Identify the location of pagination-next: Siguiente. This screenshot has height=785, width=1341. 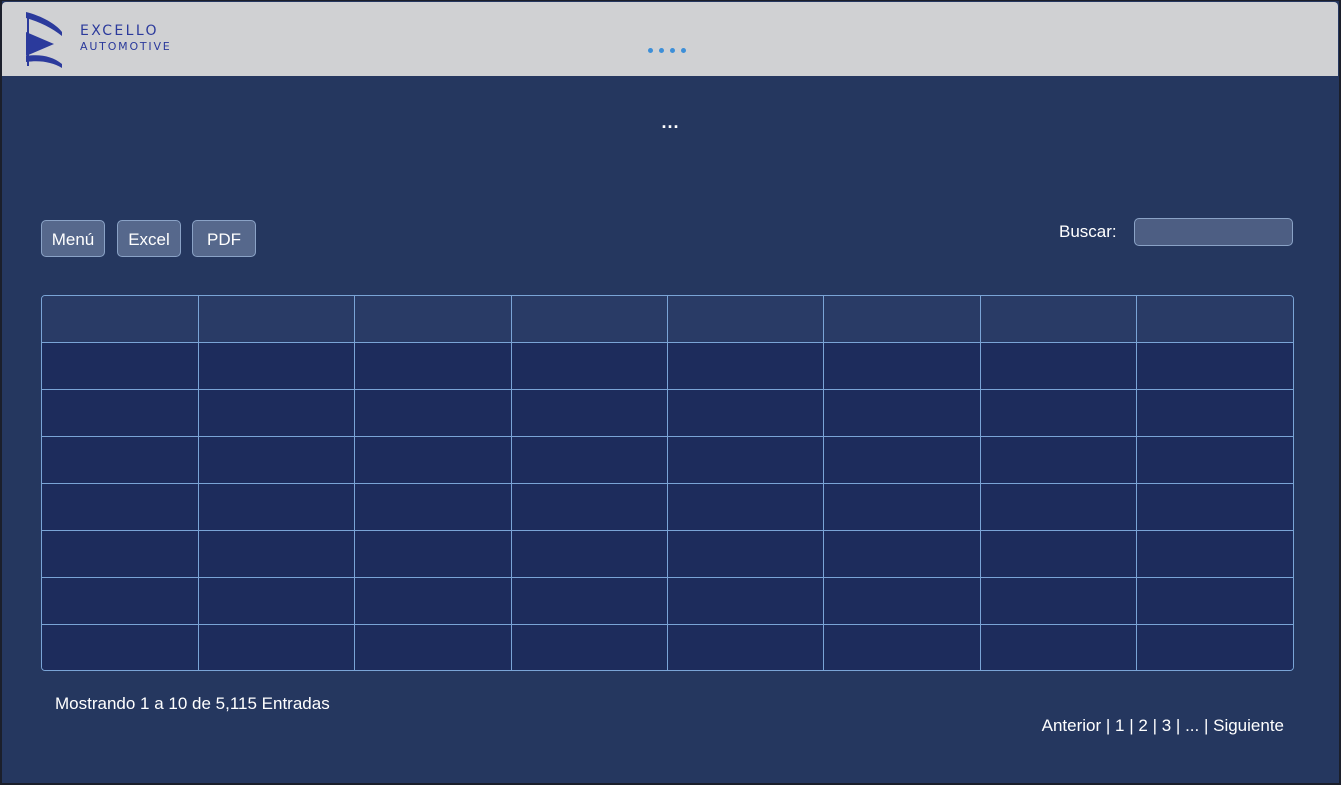
(1248, 725).